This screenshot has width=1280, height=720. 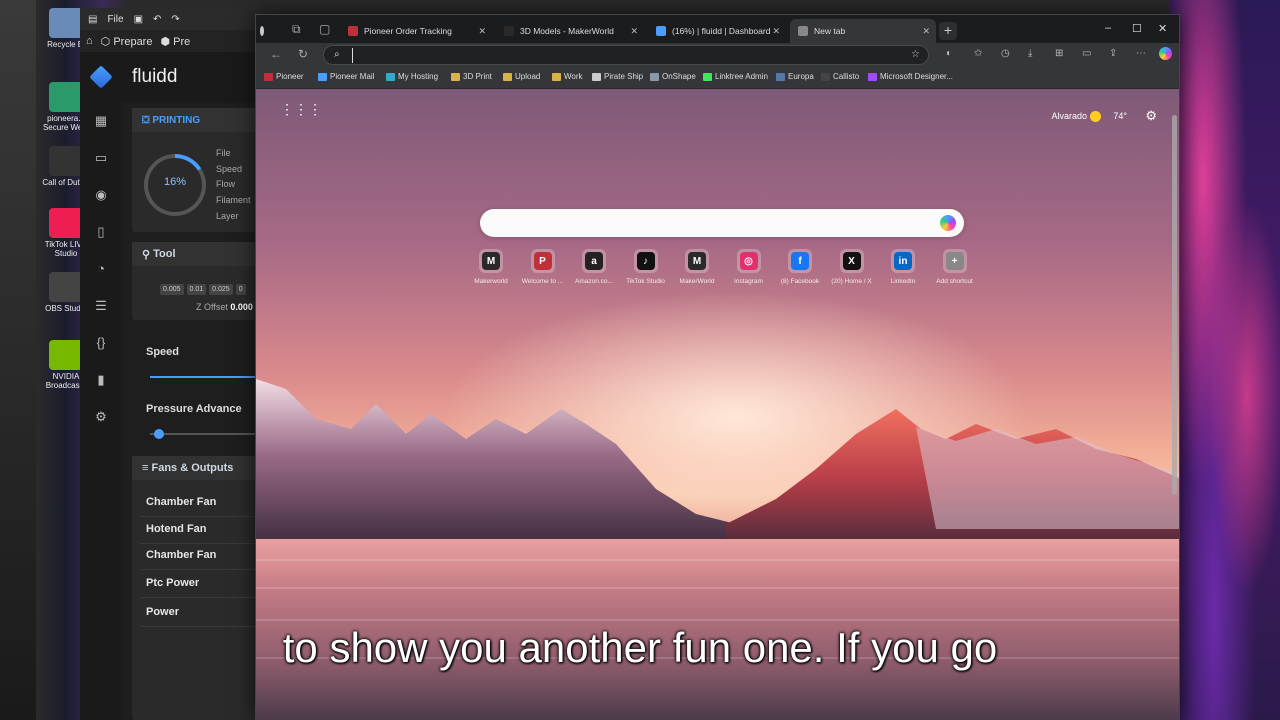 What do you see at coordinates (1162, 28) in the screenshot?
I see `close-button: ✕` at bounding box center [1162, 28].